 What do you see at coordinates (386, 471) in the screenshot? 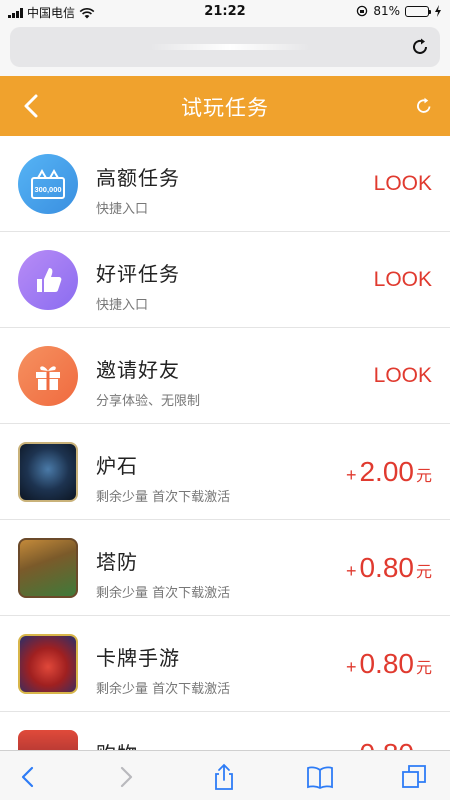
I see `reward-value: 2.00` at bounding box center [386, 471].